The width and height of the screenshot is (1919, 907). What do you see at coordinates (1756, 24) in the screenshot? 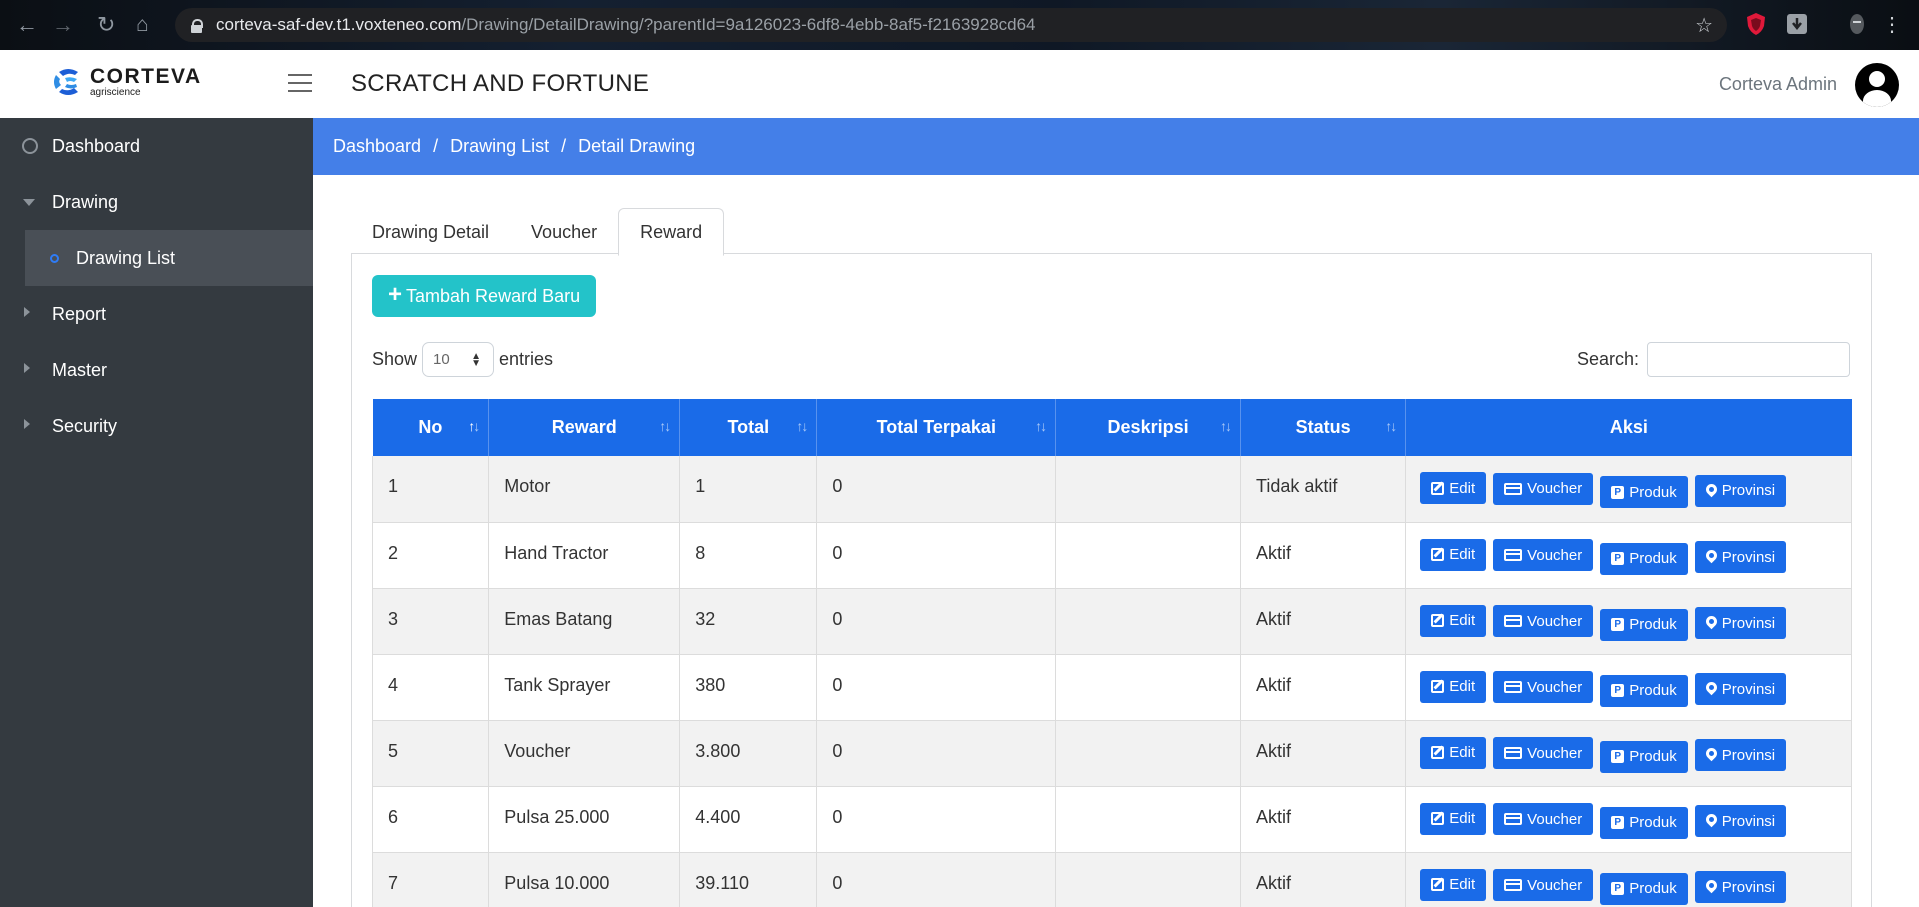
I see `shield-extension-icon` at bounding box center [1756, 24].